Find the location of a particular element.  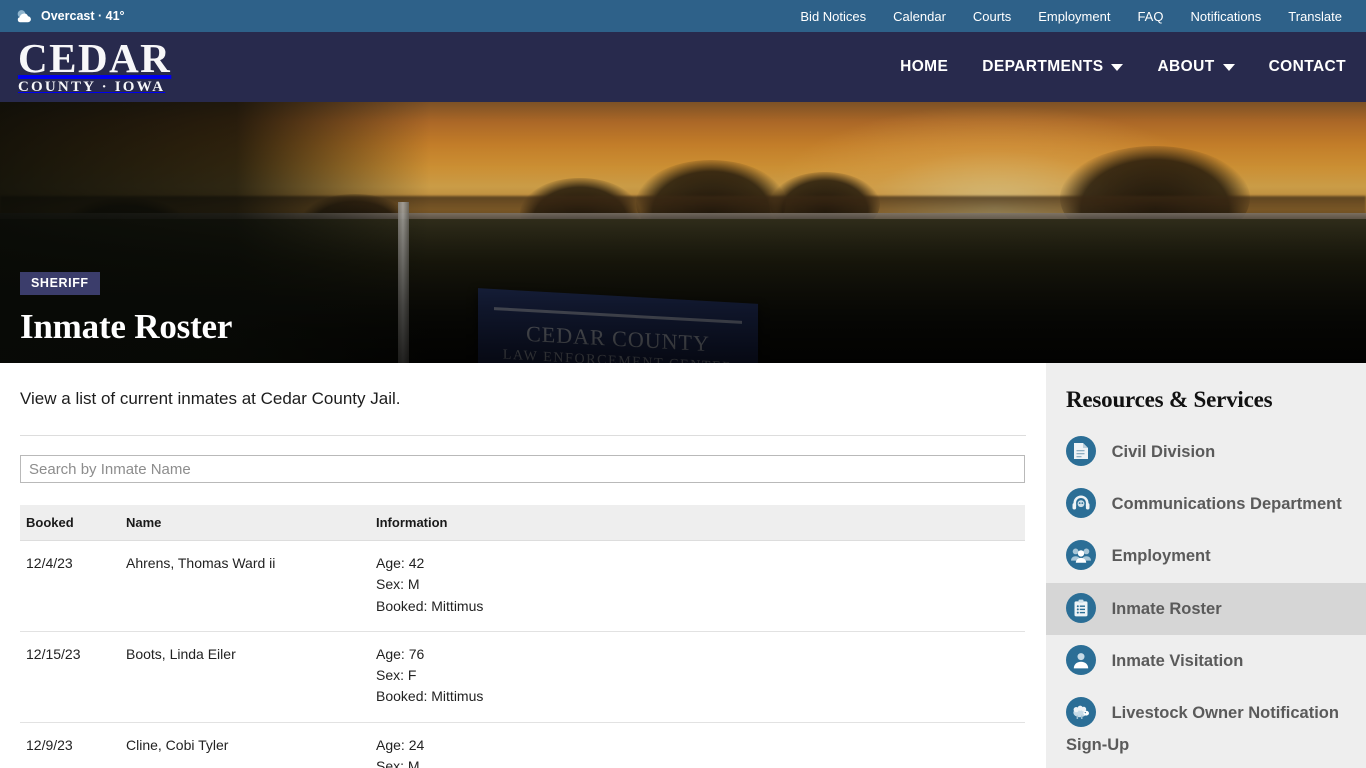

nav-item-departments: DEPARTMENTS is located at coordinates (1053, 67).